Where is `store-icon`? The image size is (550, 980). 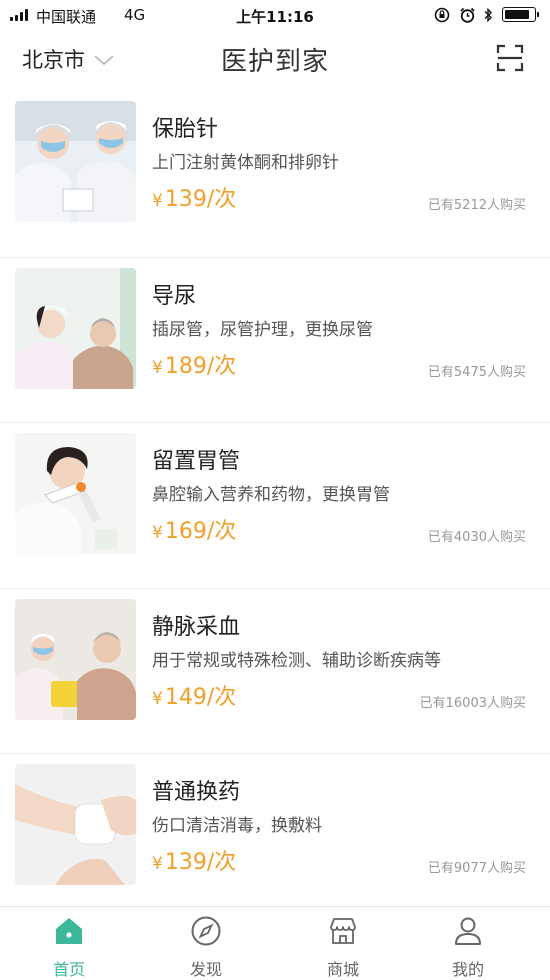 store-icon is located at coordinates (343, 931).